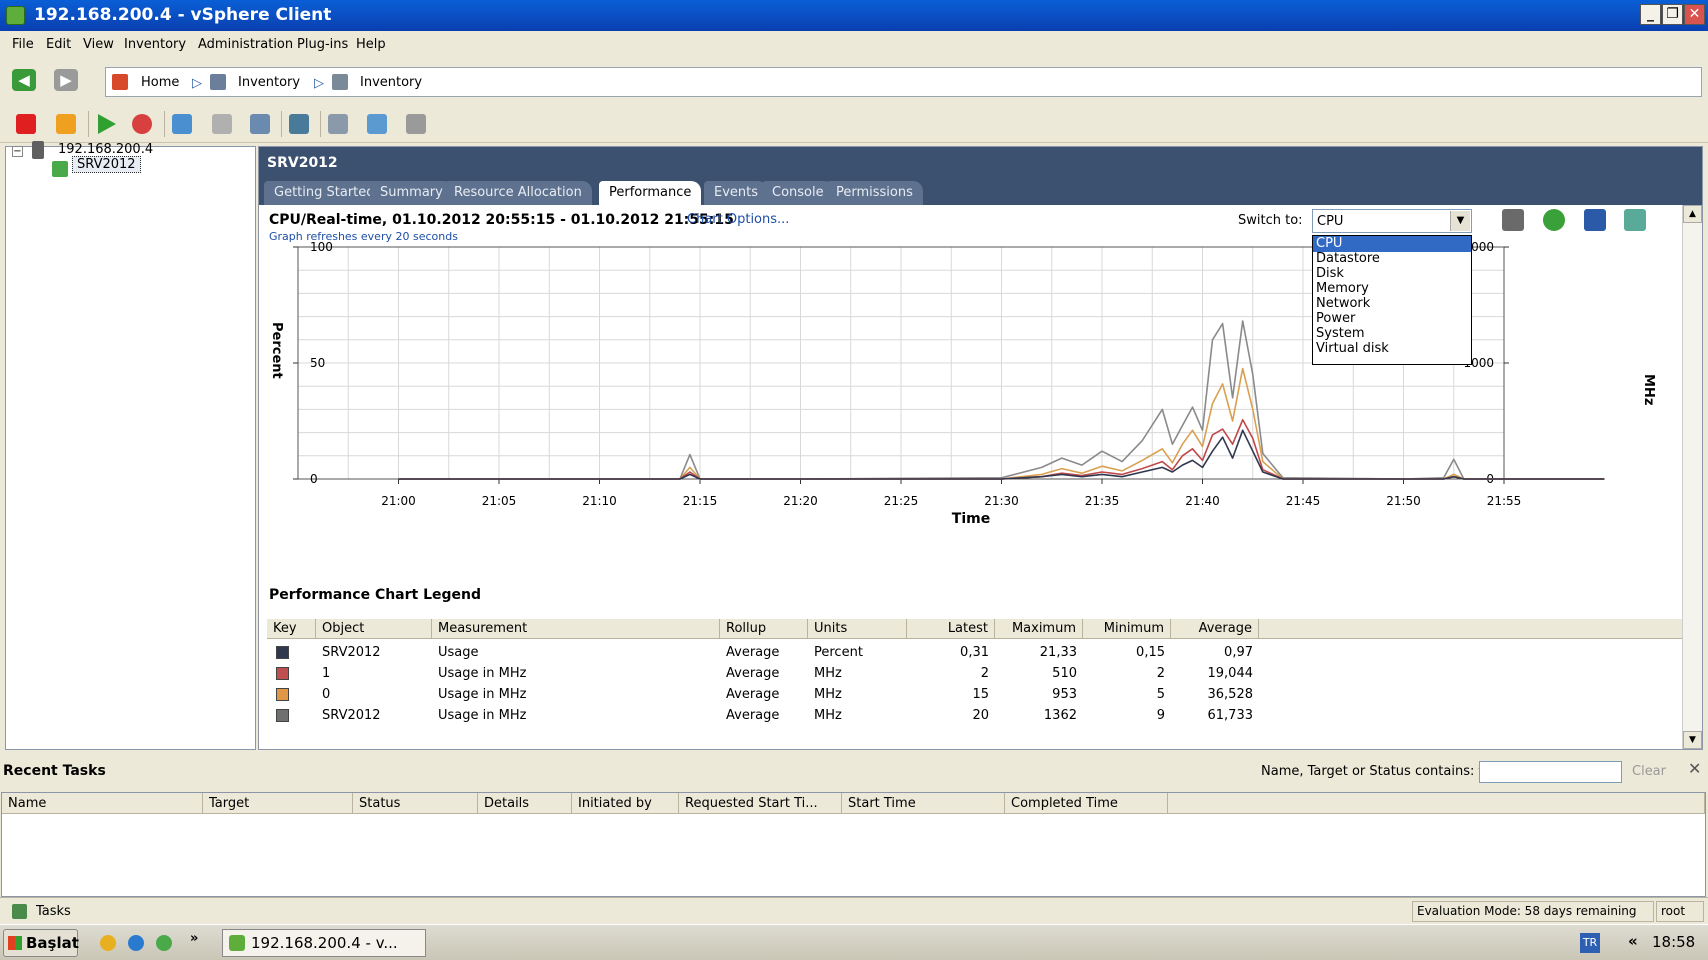 The image size is (1708, 960). What do you see at coordinates (1694, 768) in the screenshot?
I see `close-icon: ✕` at bounding box center [1694, 768].